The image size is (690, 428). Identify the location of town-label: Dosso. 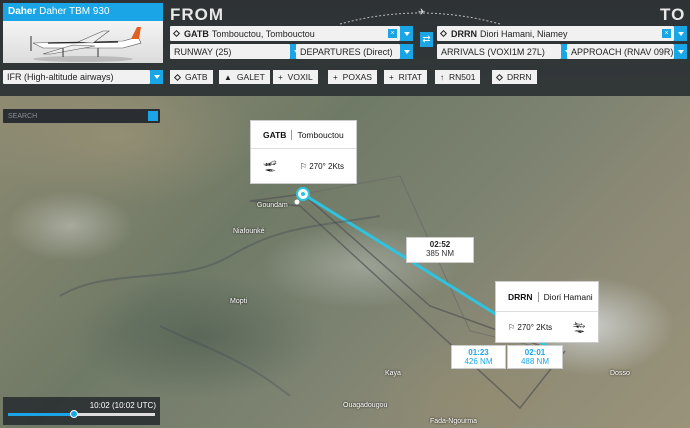
(620, 373).